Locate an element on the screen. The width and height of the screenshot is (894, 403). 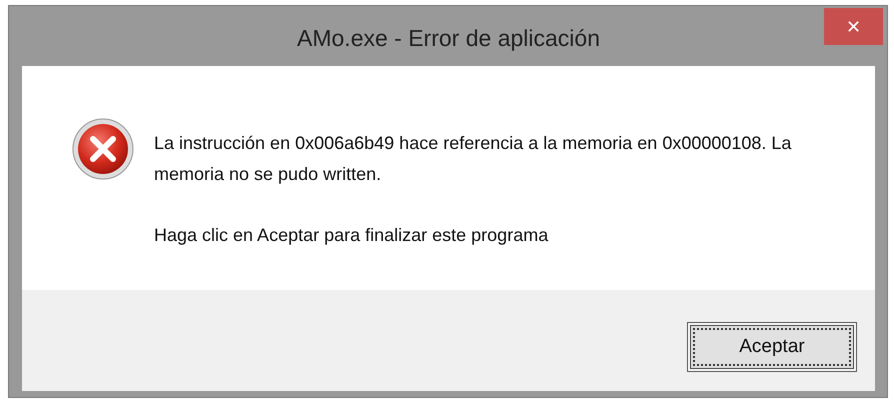
message-text: Haga clic en Aceptar para finalizar este programa is located at coordinates (352, 235).